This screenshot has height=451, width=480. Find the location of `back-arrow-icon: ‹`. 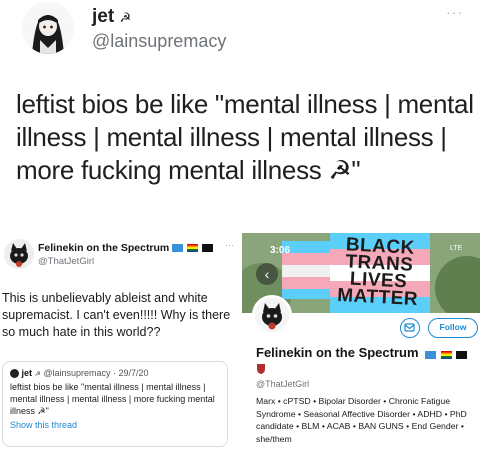

back-arrow-icon: ‹ is located at coordinates (267, 274).